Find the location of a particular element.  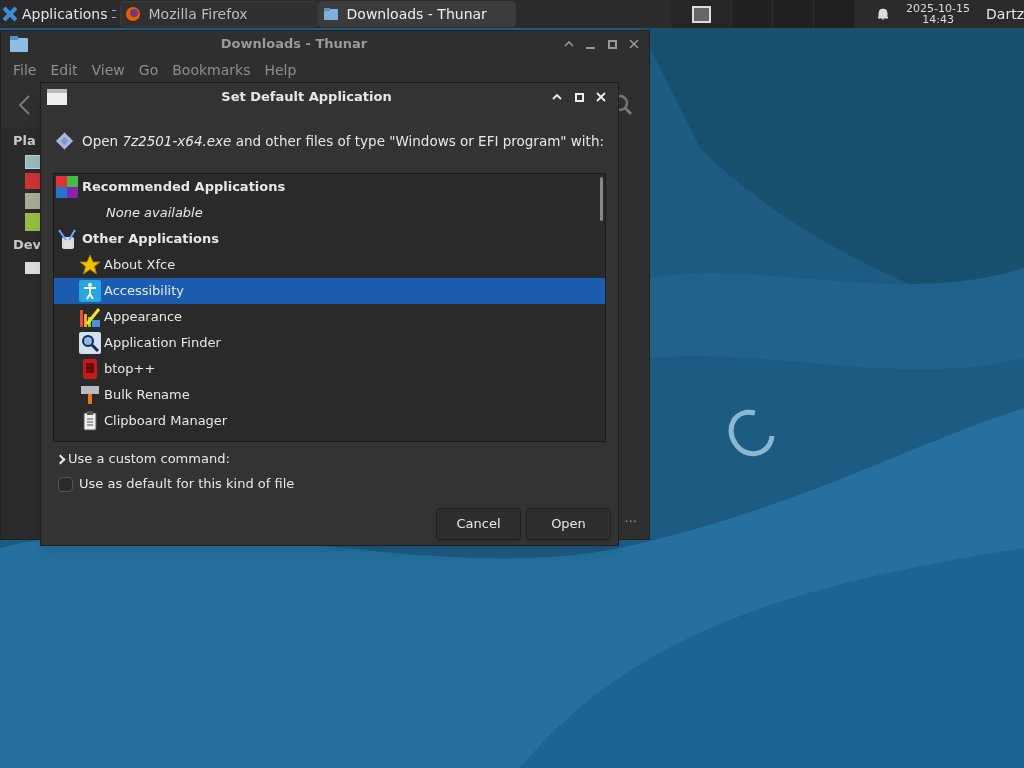

sidebar-heading: Dev is located at coordinates (27, 244).